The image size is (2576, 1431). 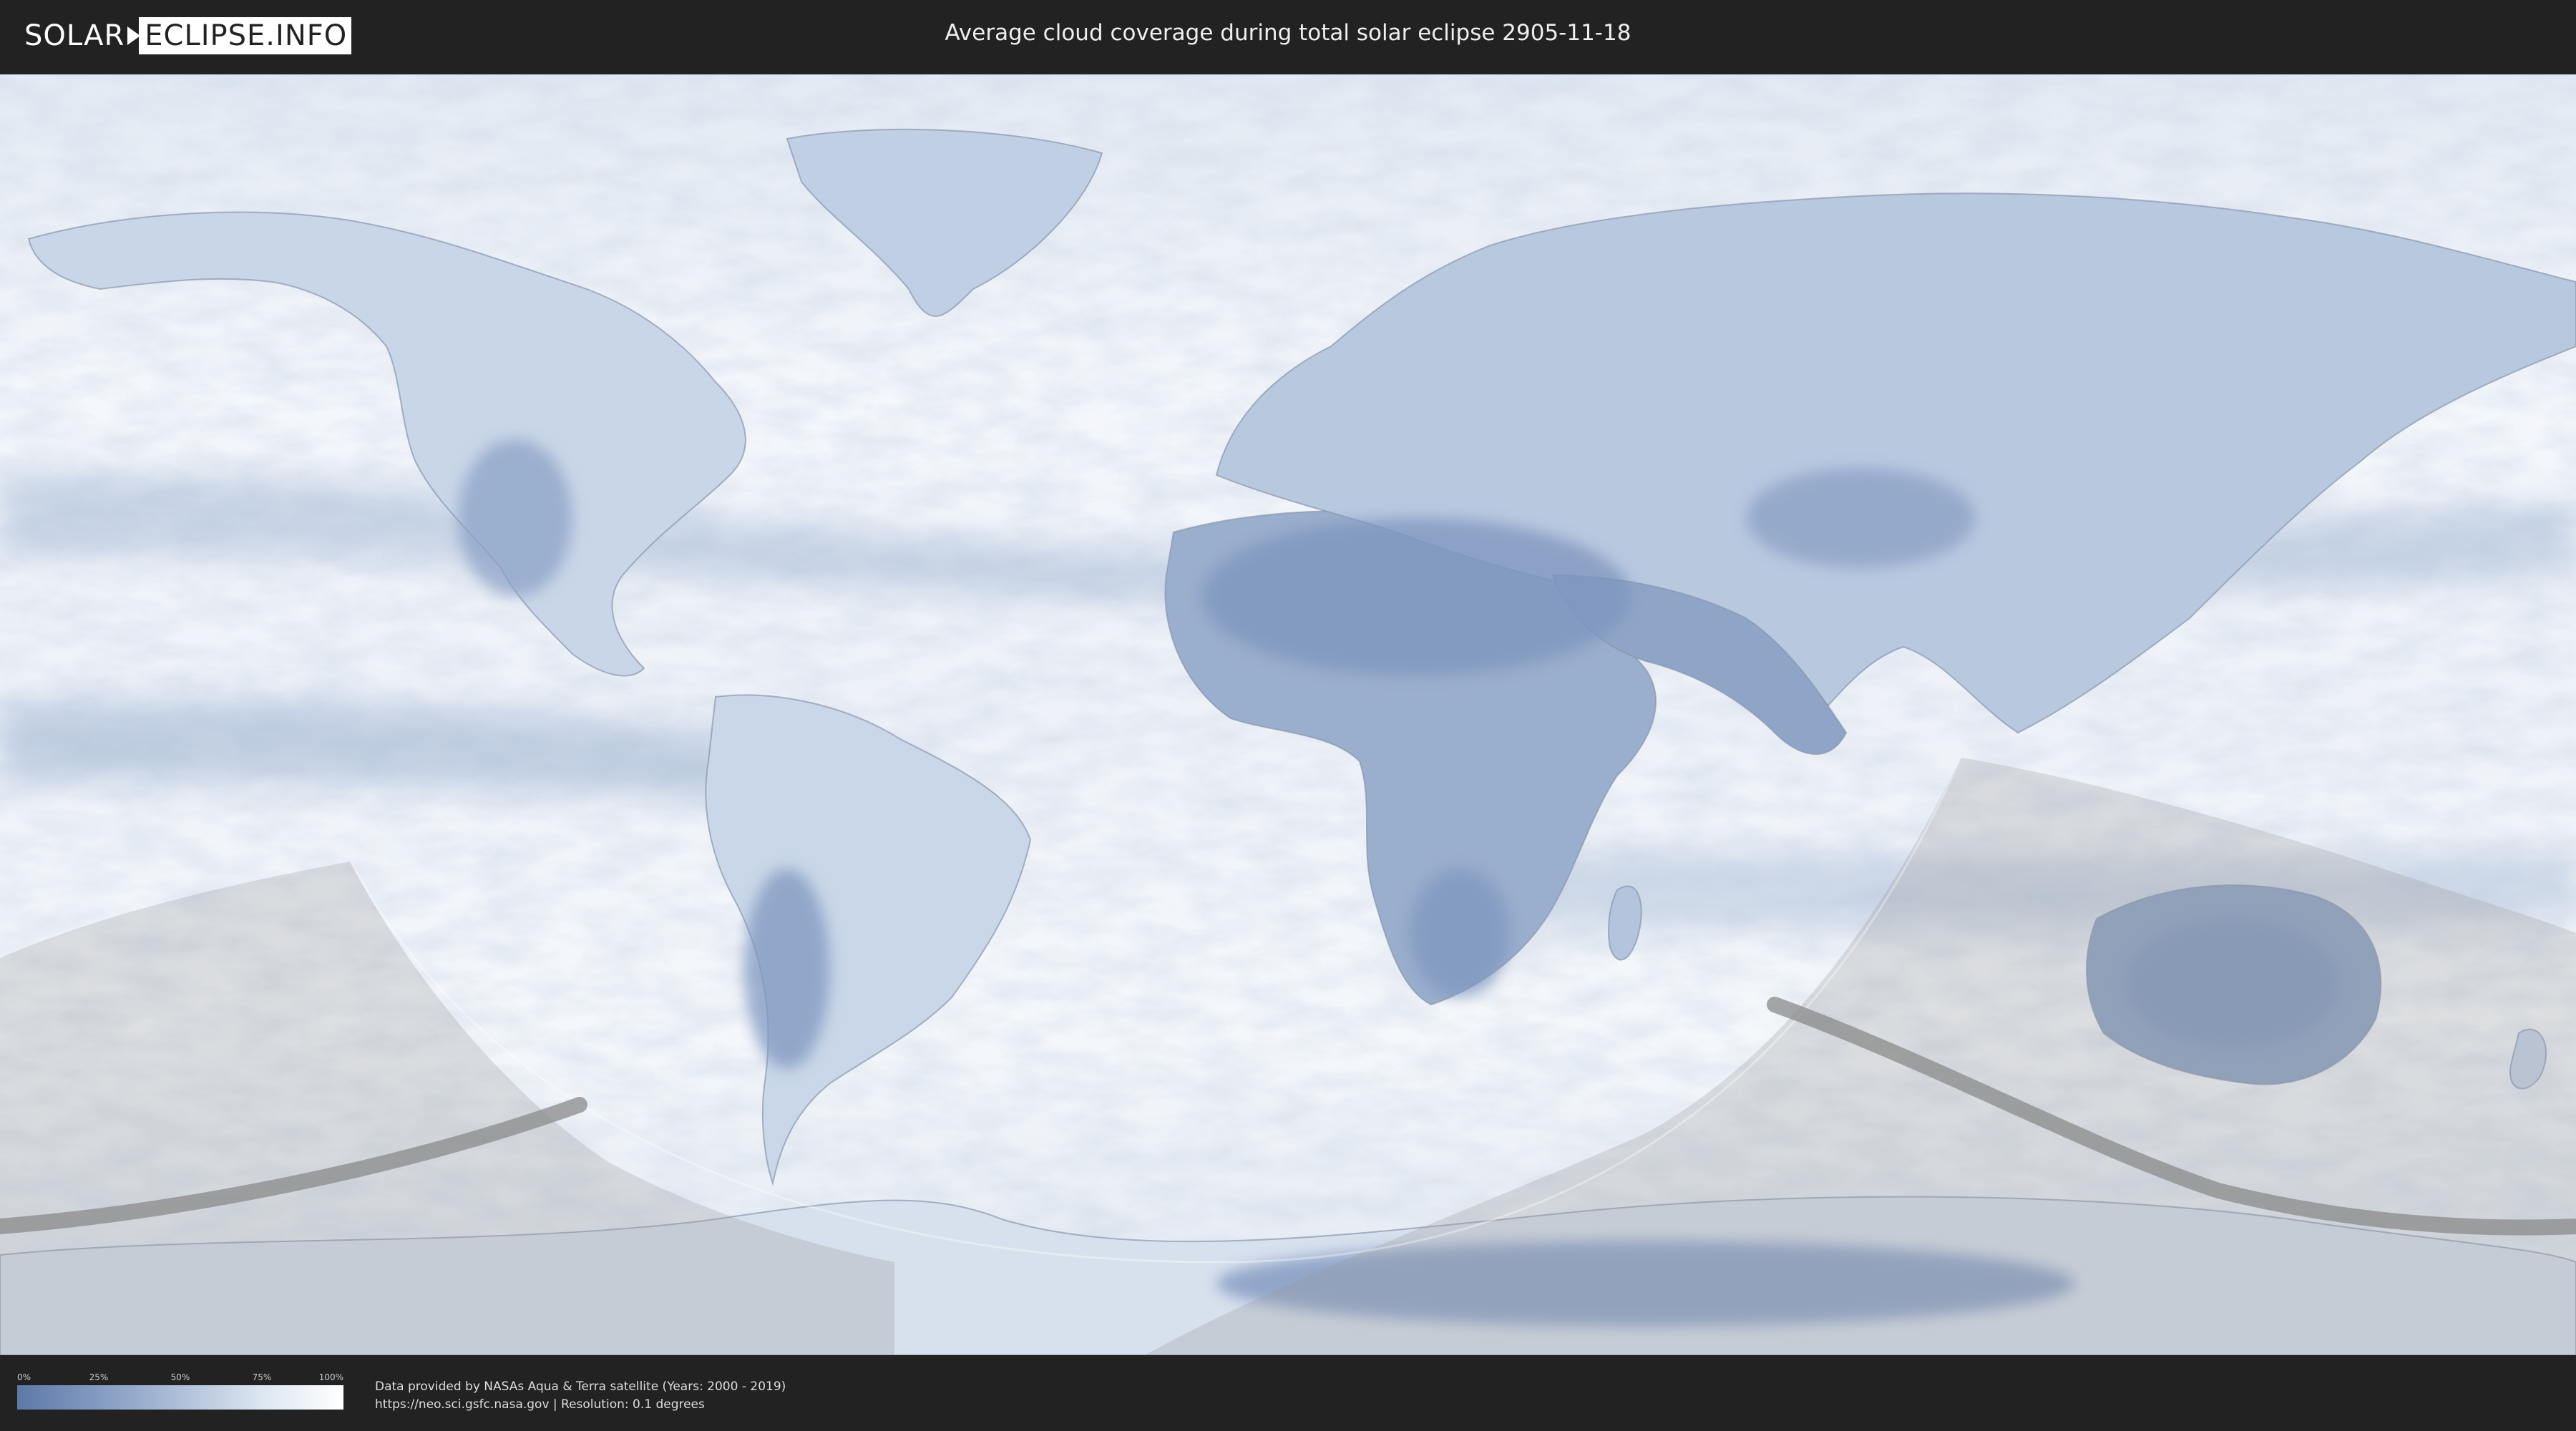 What do you see at coordinates (262, 1377) in the screenshot?
I see `legend-tick-75: 75%` at bounding box center [262, 1377].